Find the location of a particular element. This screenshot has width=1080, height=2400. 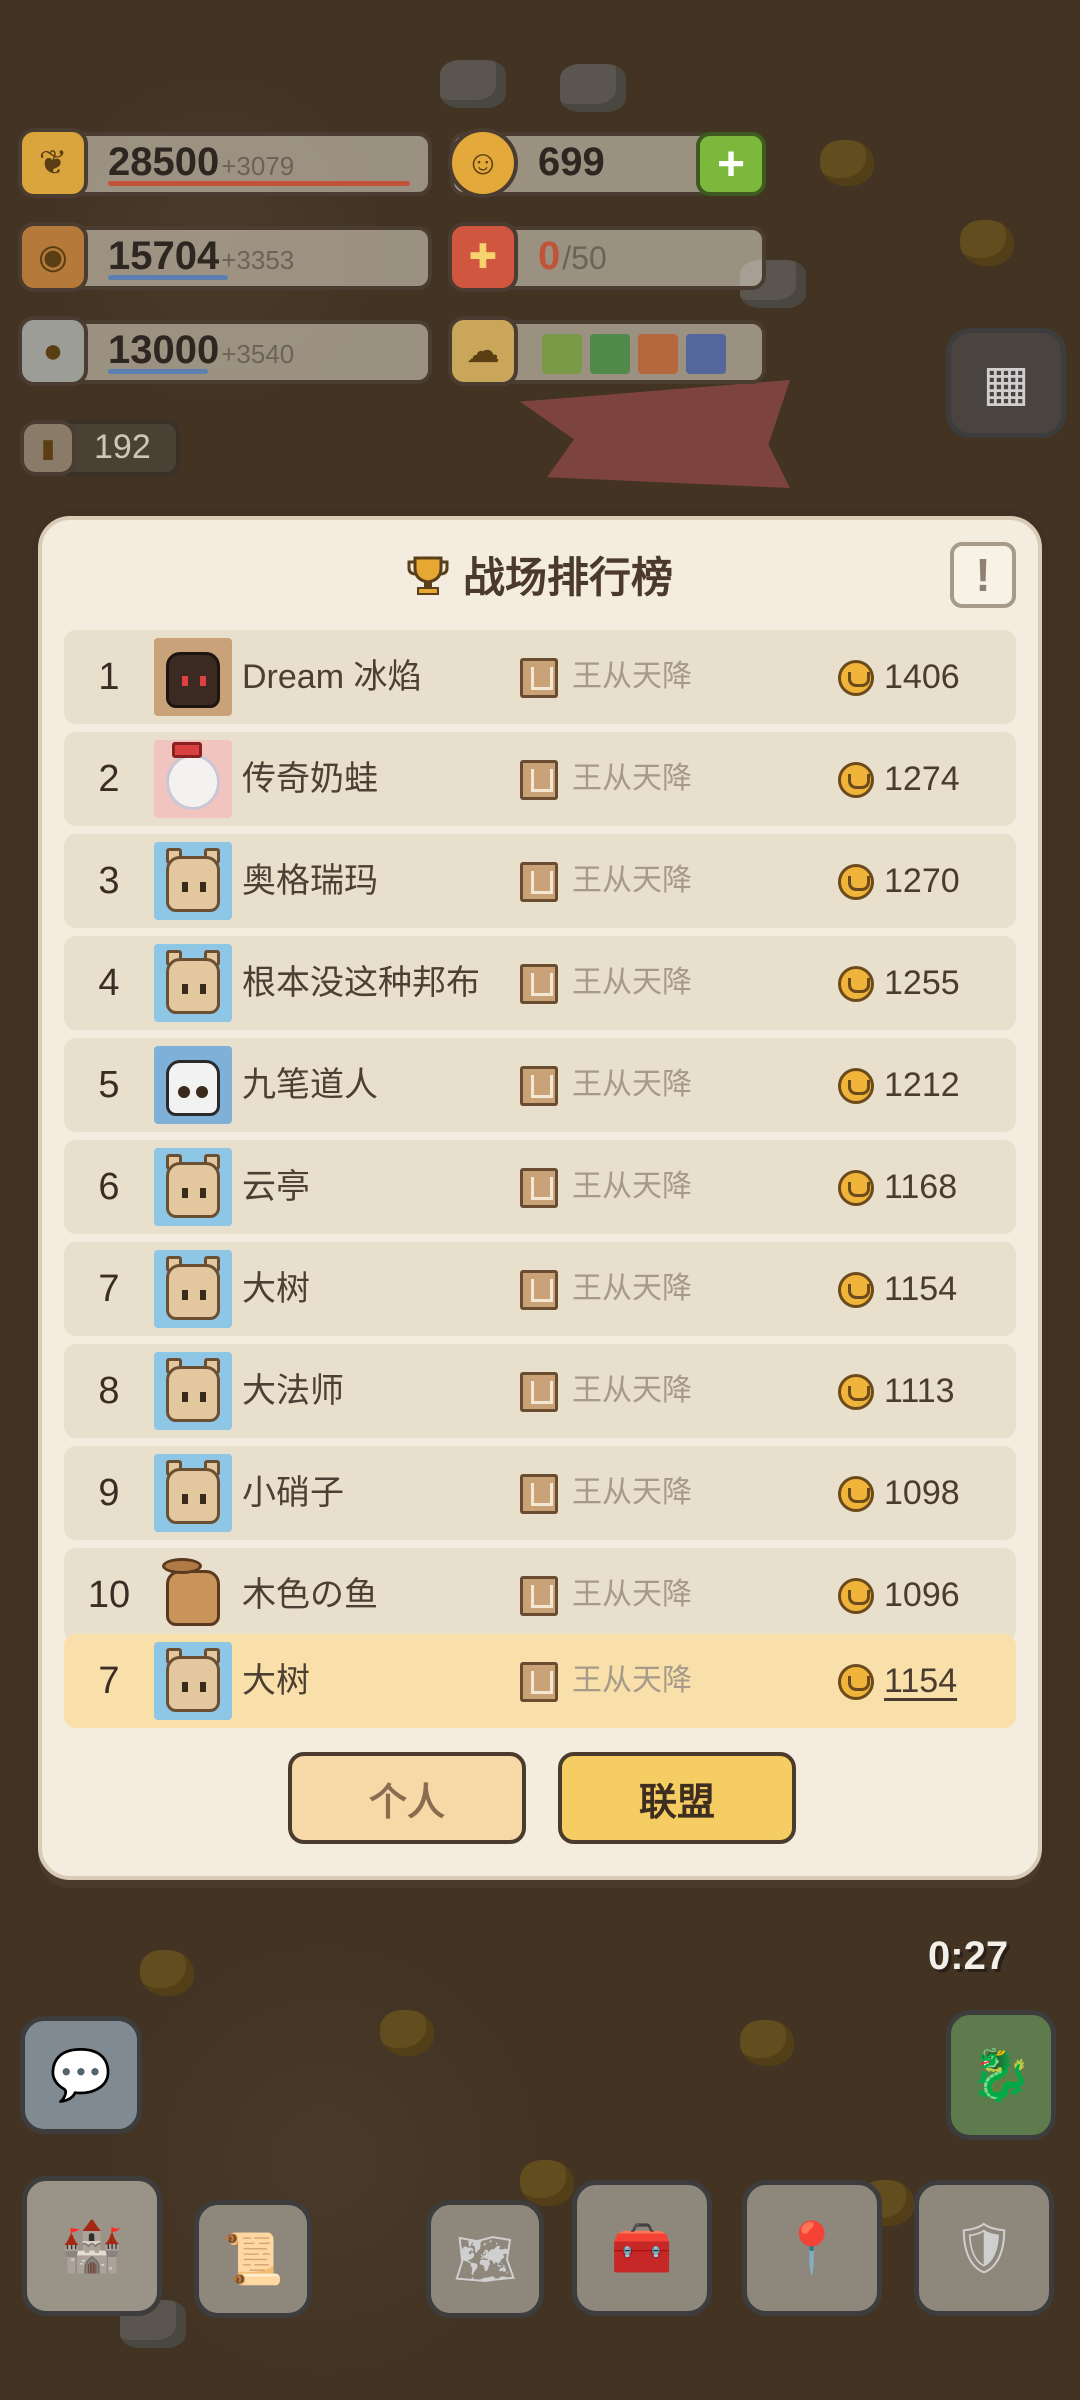

stone-bar is located at coordinates (158, 371).